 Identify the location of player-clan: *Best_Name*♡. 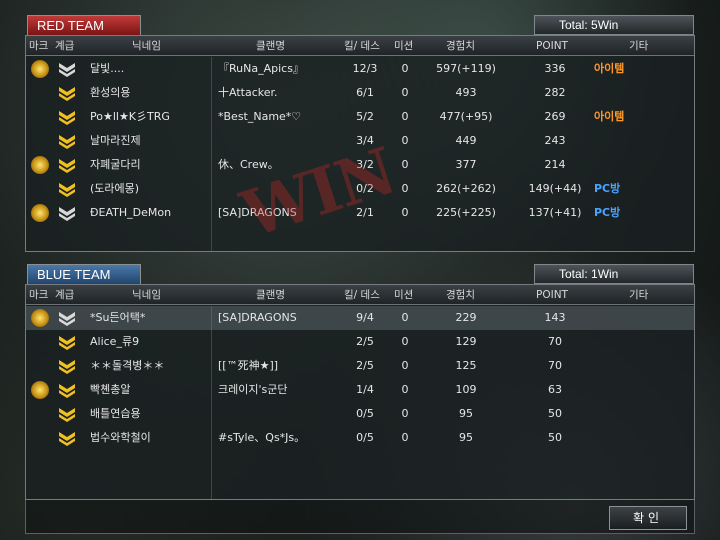
(260, 116).